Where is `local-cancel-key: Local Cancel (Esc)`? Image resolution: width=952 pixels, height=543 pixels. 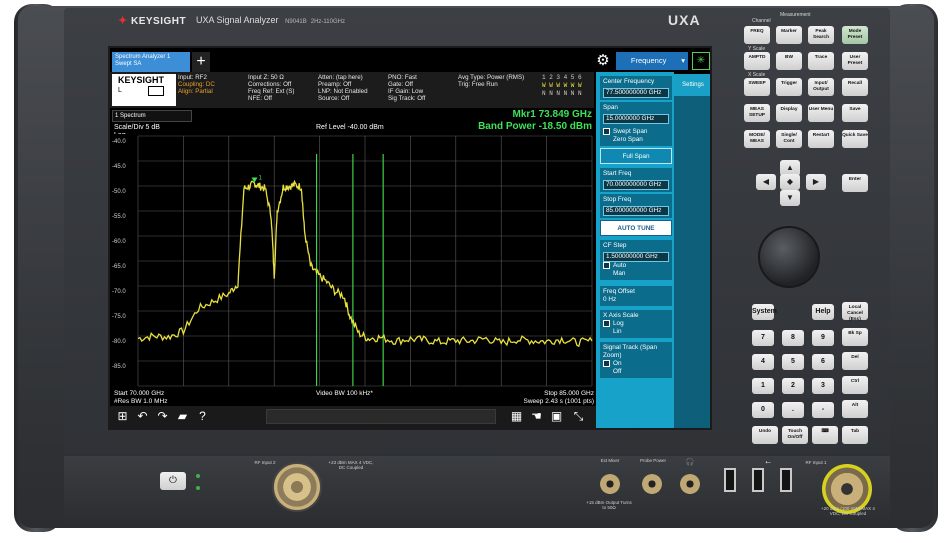
local-cancel-key: Local Cancel (Esc) is located at coordinates (855, 312).